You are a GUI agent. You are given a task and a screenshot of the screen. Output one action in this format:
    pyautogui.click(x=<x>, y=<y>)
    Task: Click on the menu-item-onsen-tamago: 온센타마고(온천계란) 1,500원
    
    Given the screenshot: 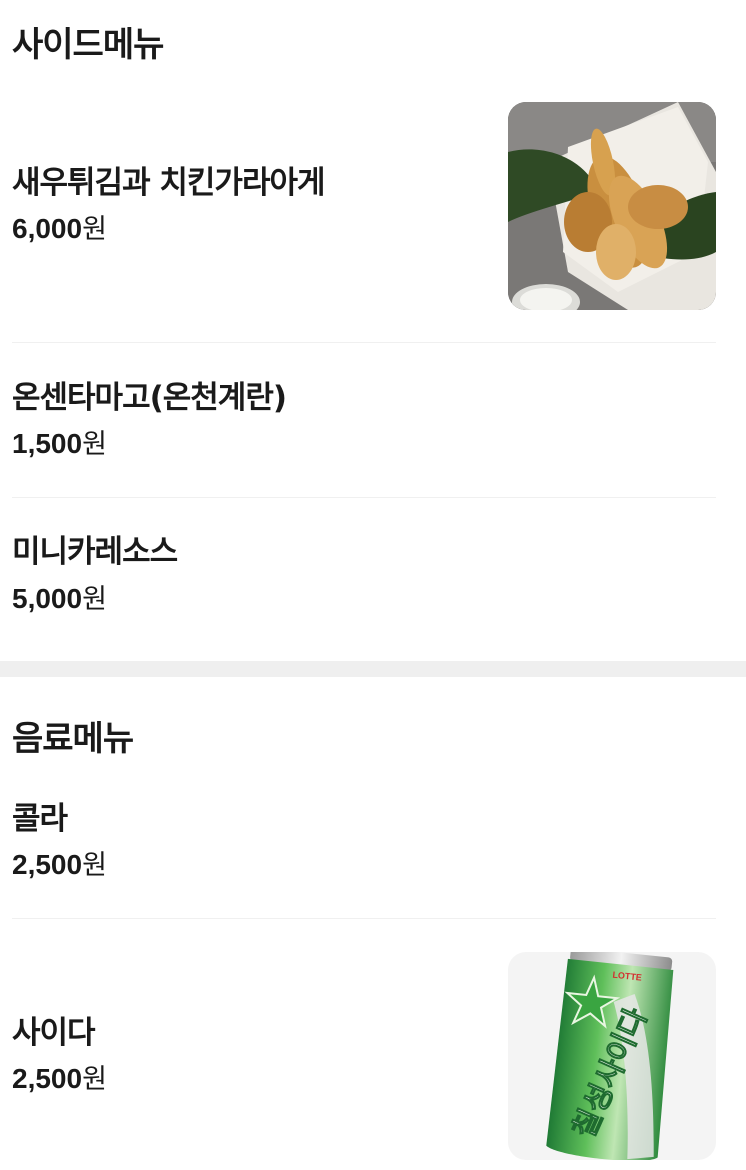 What is the action you would take?
    pyautogui.click(x=364, y=420)
    